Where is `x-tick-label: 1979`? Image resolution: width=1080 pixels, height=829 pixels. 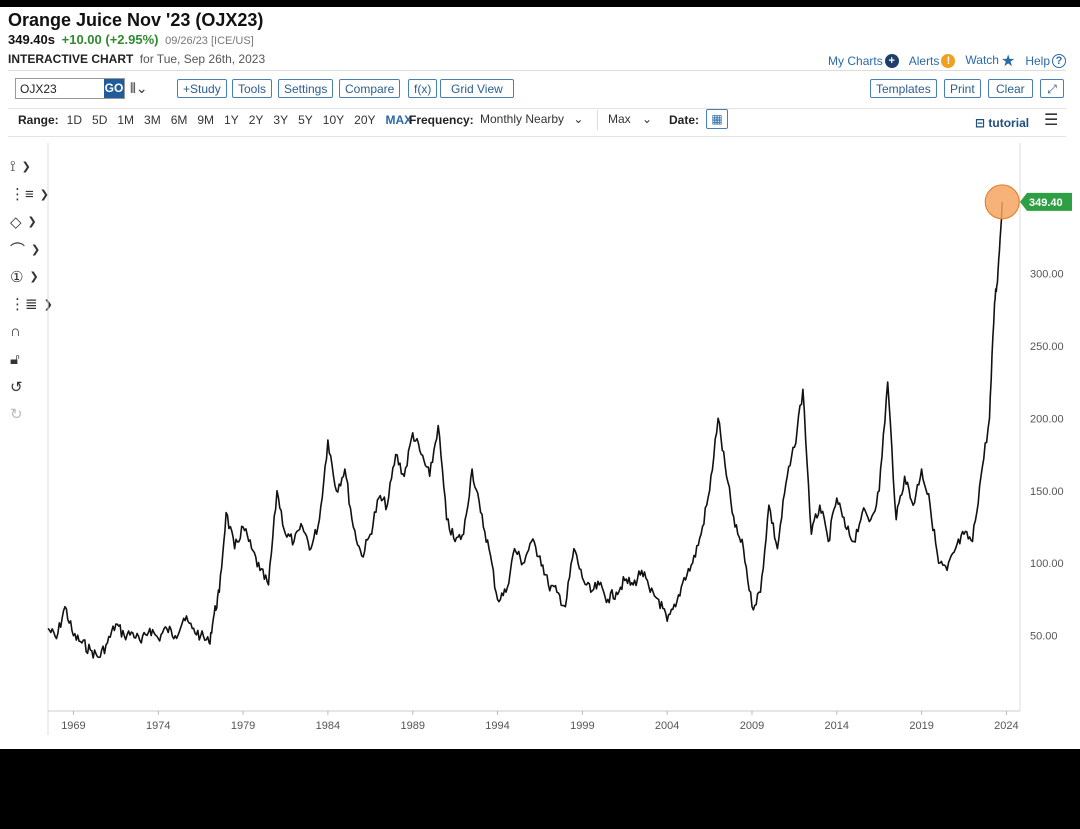 x-tick-label: 1979 is located at coordinates (243, 726).